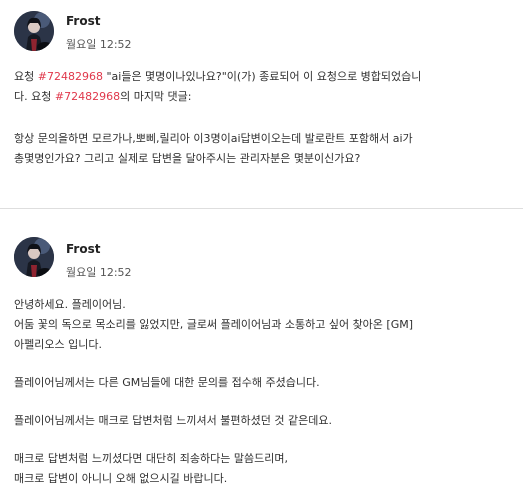  I want to click on quoted-comment-line: 총몇명인가요? 그리고 실제로 답변을 달아주시는 관리자분은 몇분이신가요?, so click(187, 158).